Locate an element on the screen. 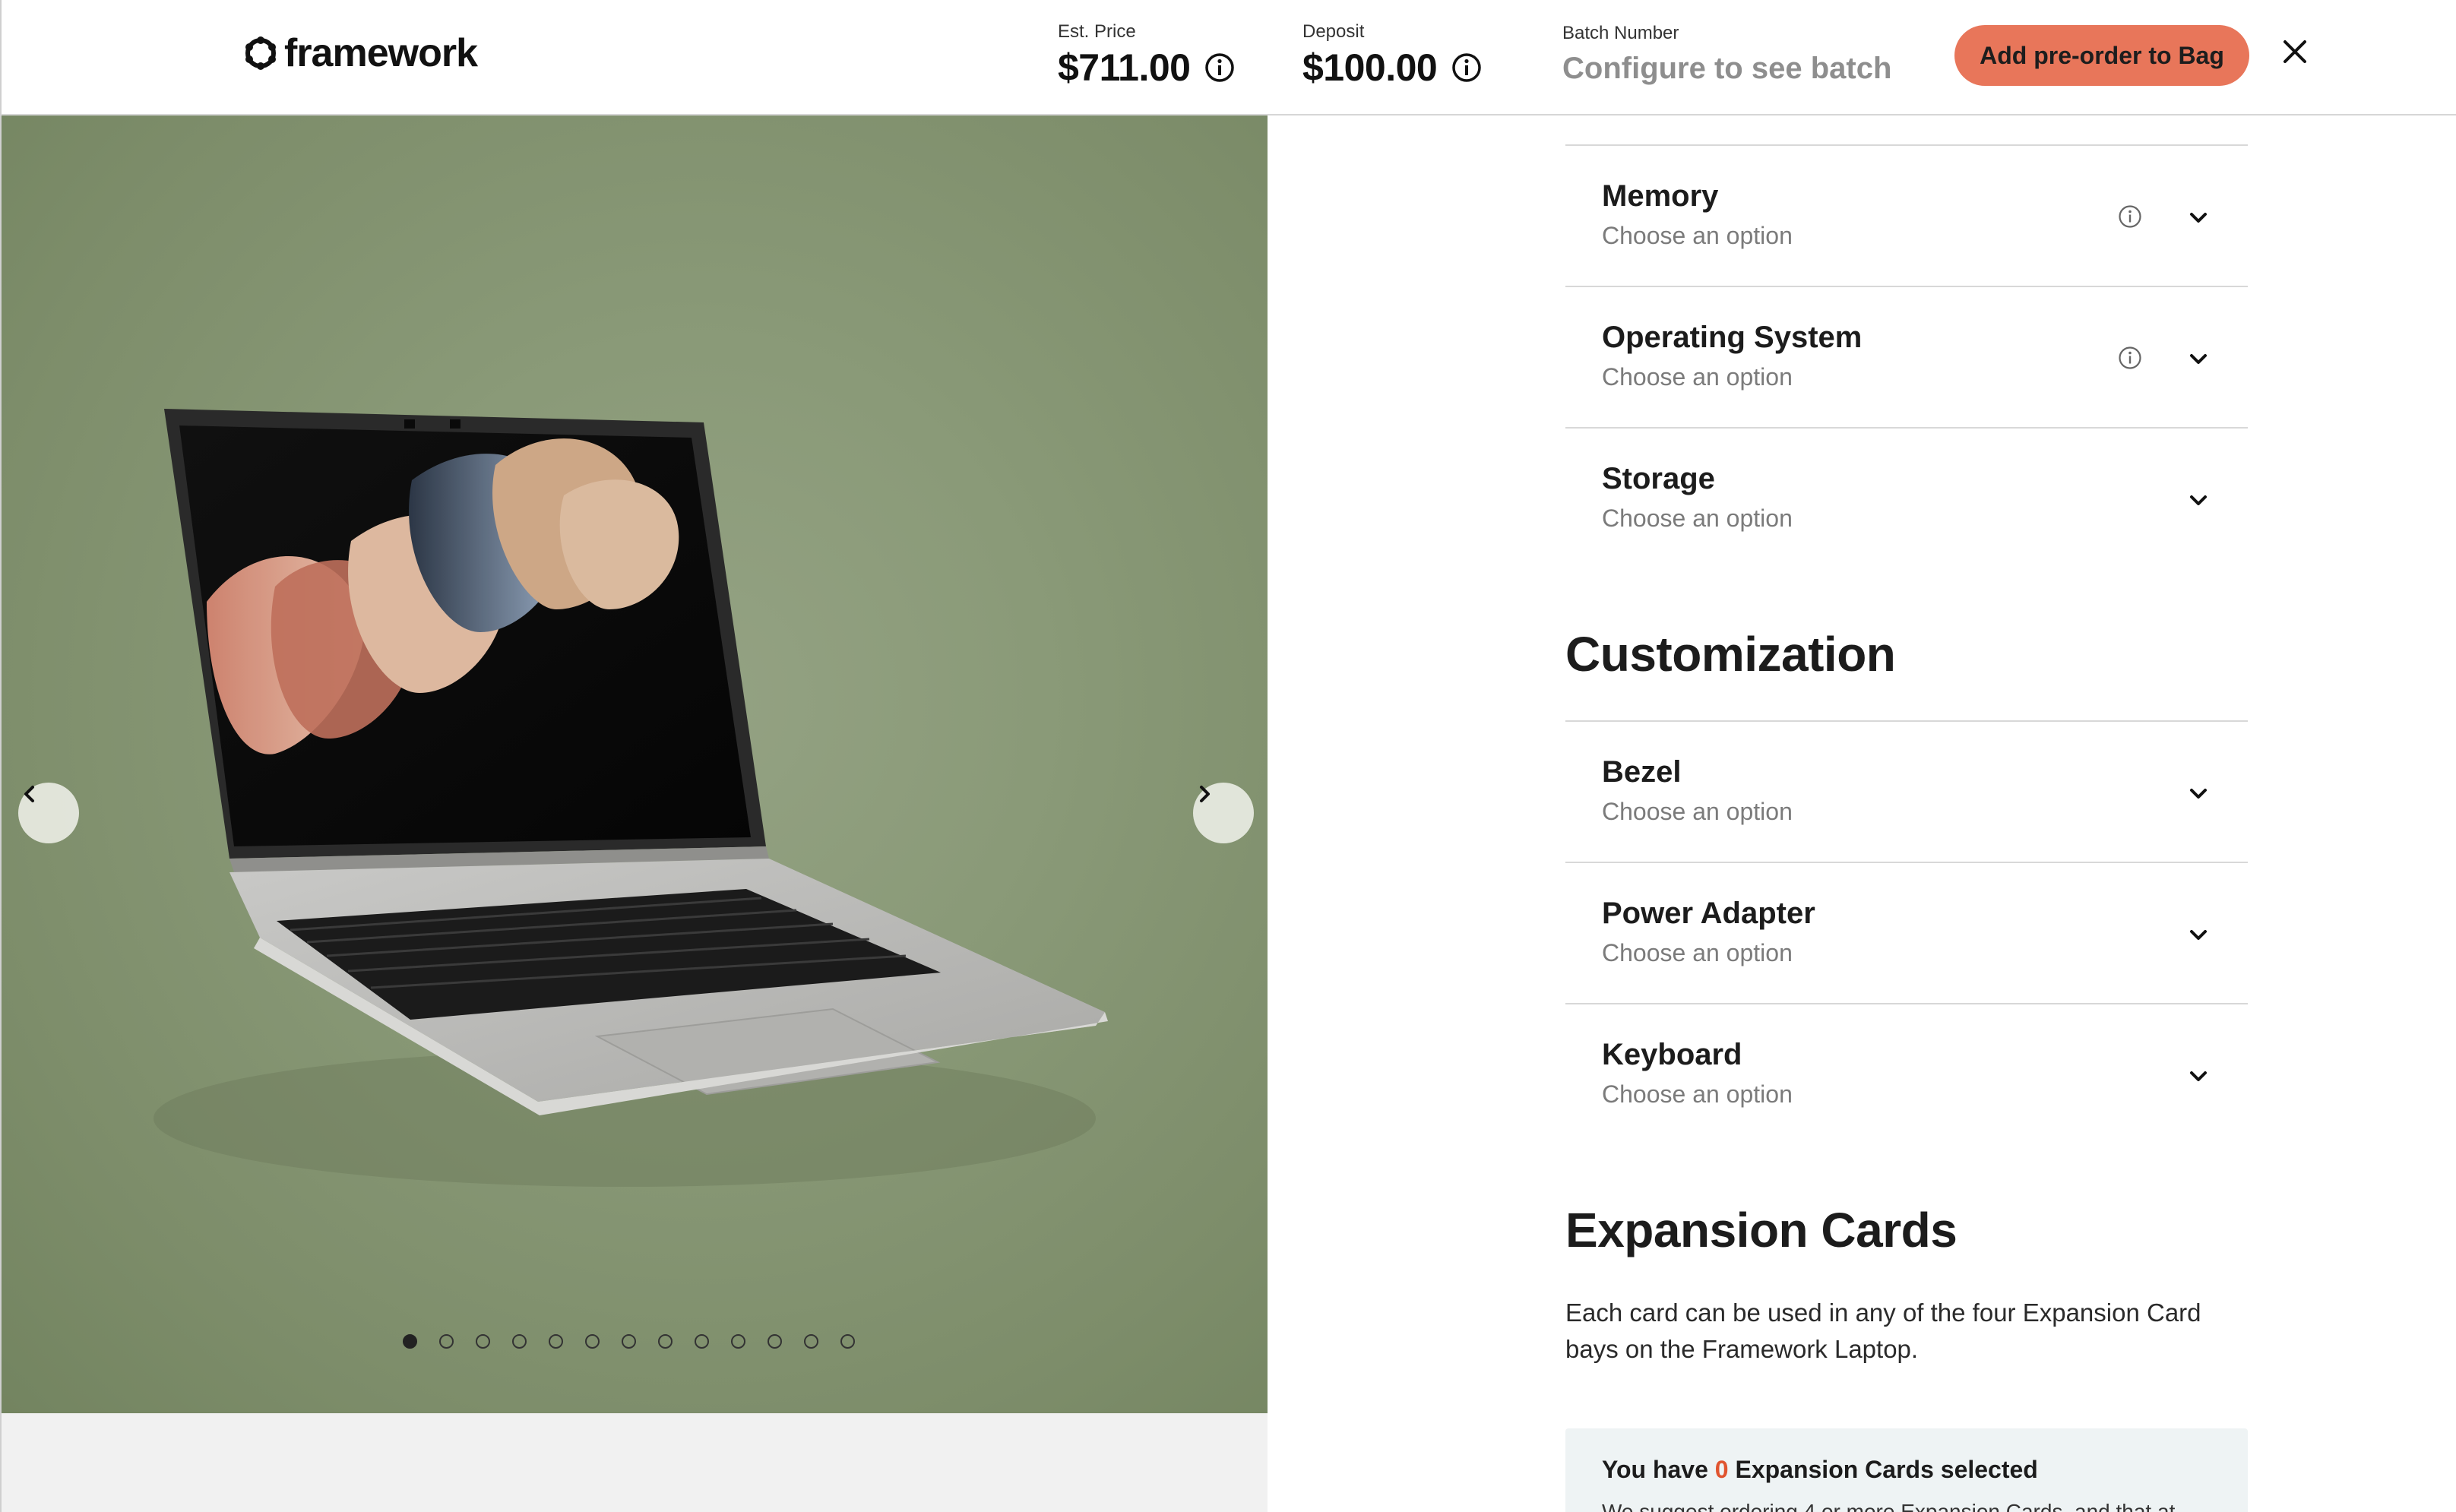  gallery-pagination is located at coordinates (629, 1341).